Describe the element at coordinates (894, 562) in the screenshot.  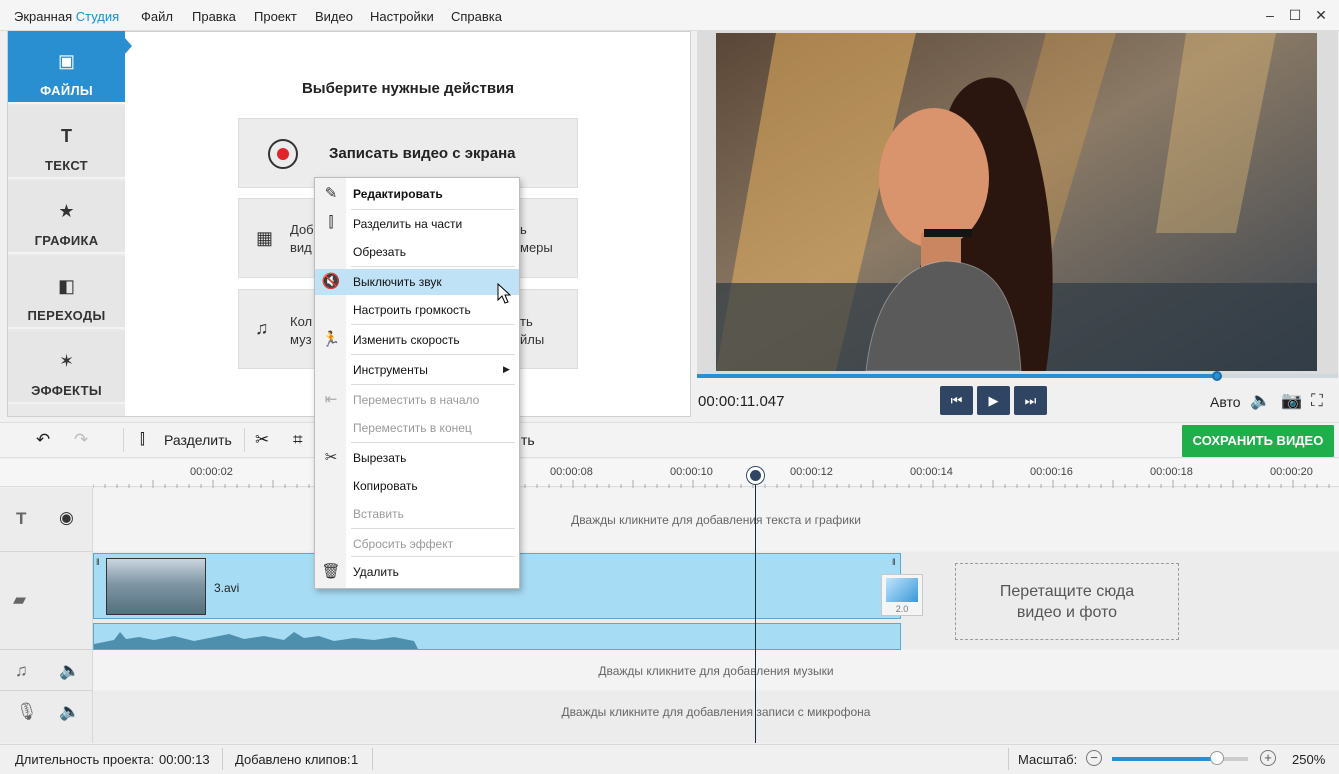
I see `clip-right-handle: ‖` at that location.